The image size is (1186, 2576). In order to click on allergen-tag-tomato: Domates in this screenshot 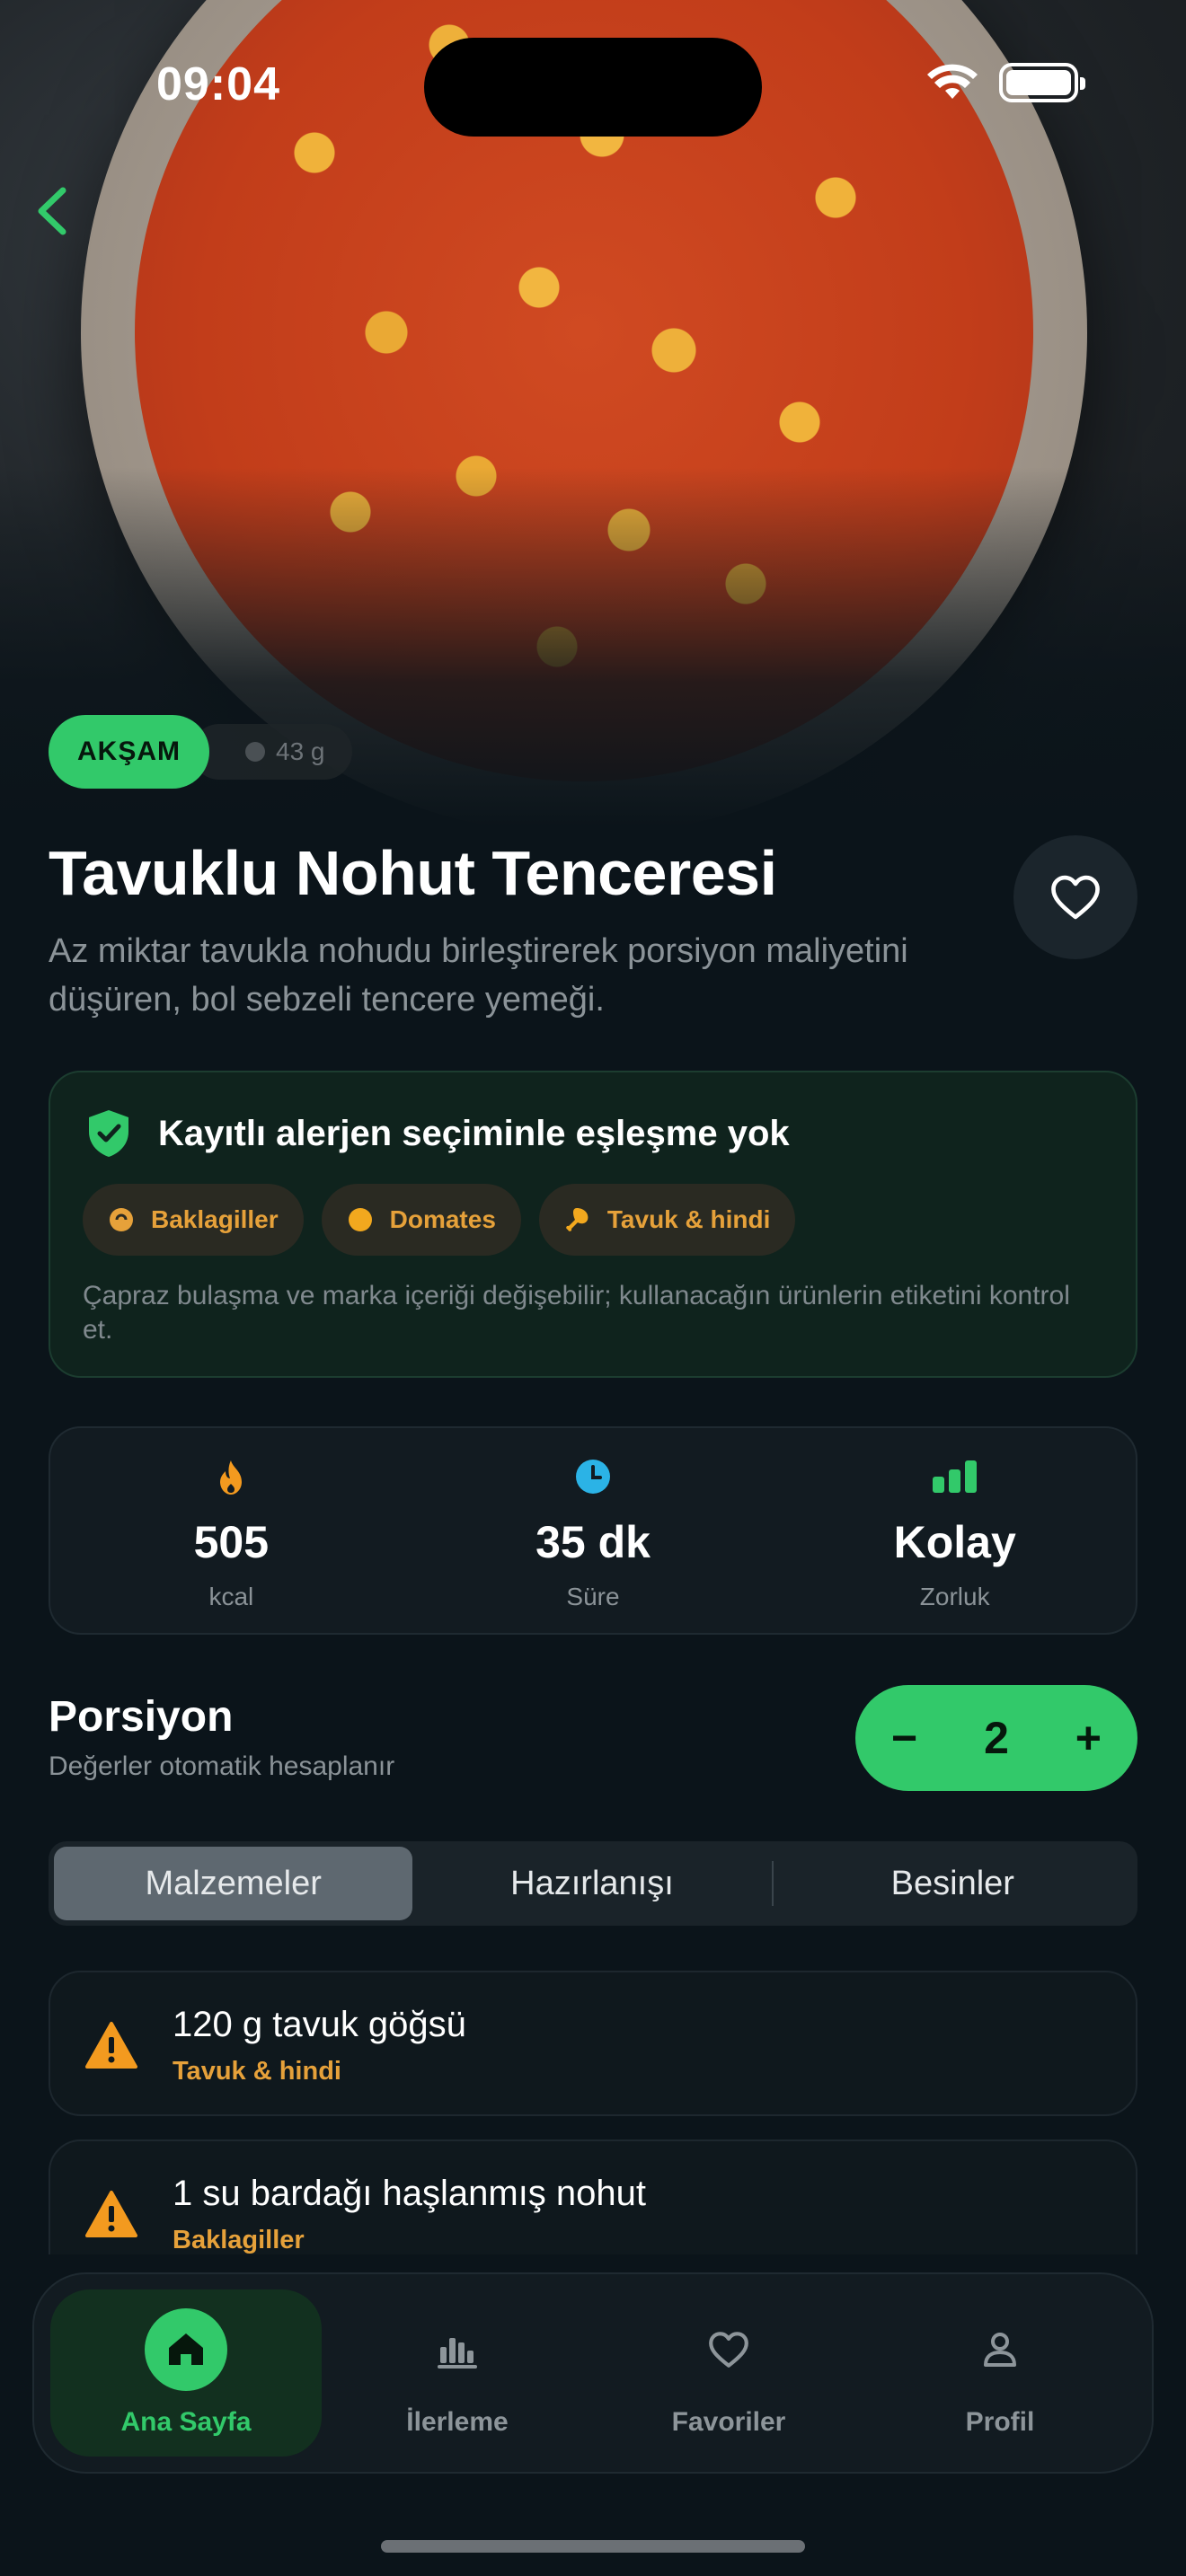, I will do `click(421, 1220)`.